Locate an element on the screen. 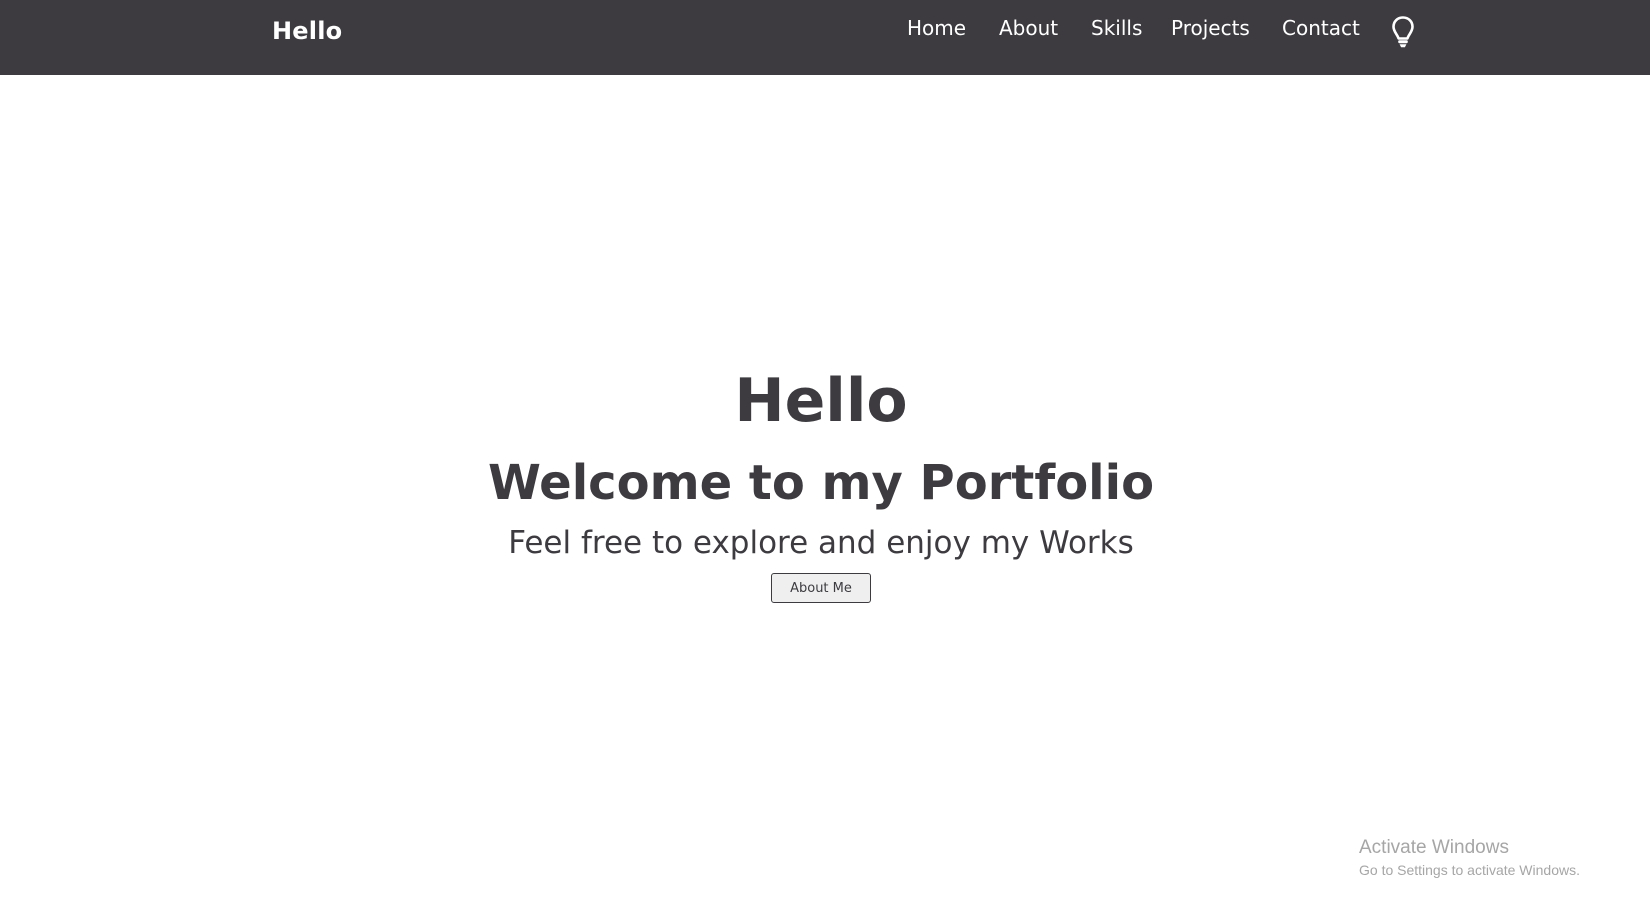  watermark-subtitle: Go to Settings to activate Windows. is located at coordinates (1469, 870).